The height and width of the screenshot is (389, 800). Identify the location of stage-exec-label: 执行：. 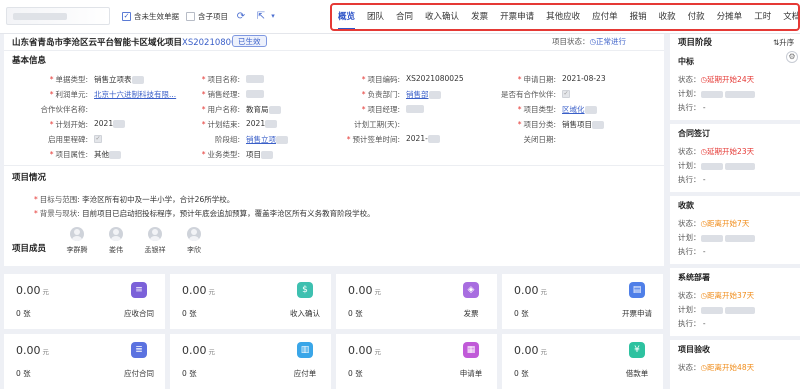
(689, 107).